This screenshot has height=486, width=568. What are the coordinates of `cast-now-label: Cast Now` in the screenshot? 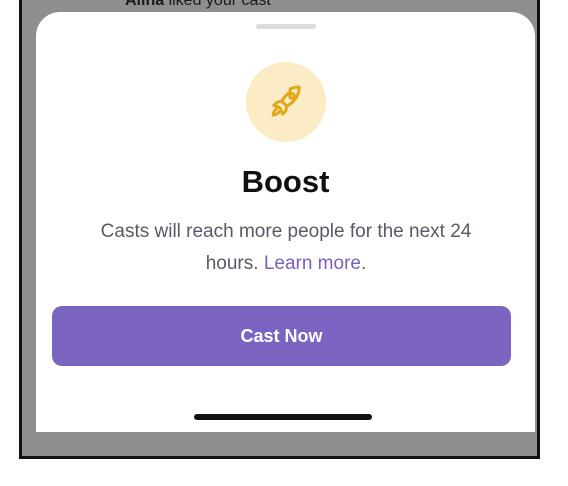 It's located at (281, 335).